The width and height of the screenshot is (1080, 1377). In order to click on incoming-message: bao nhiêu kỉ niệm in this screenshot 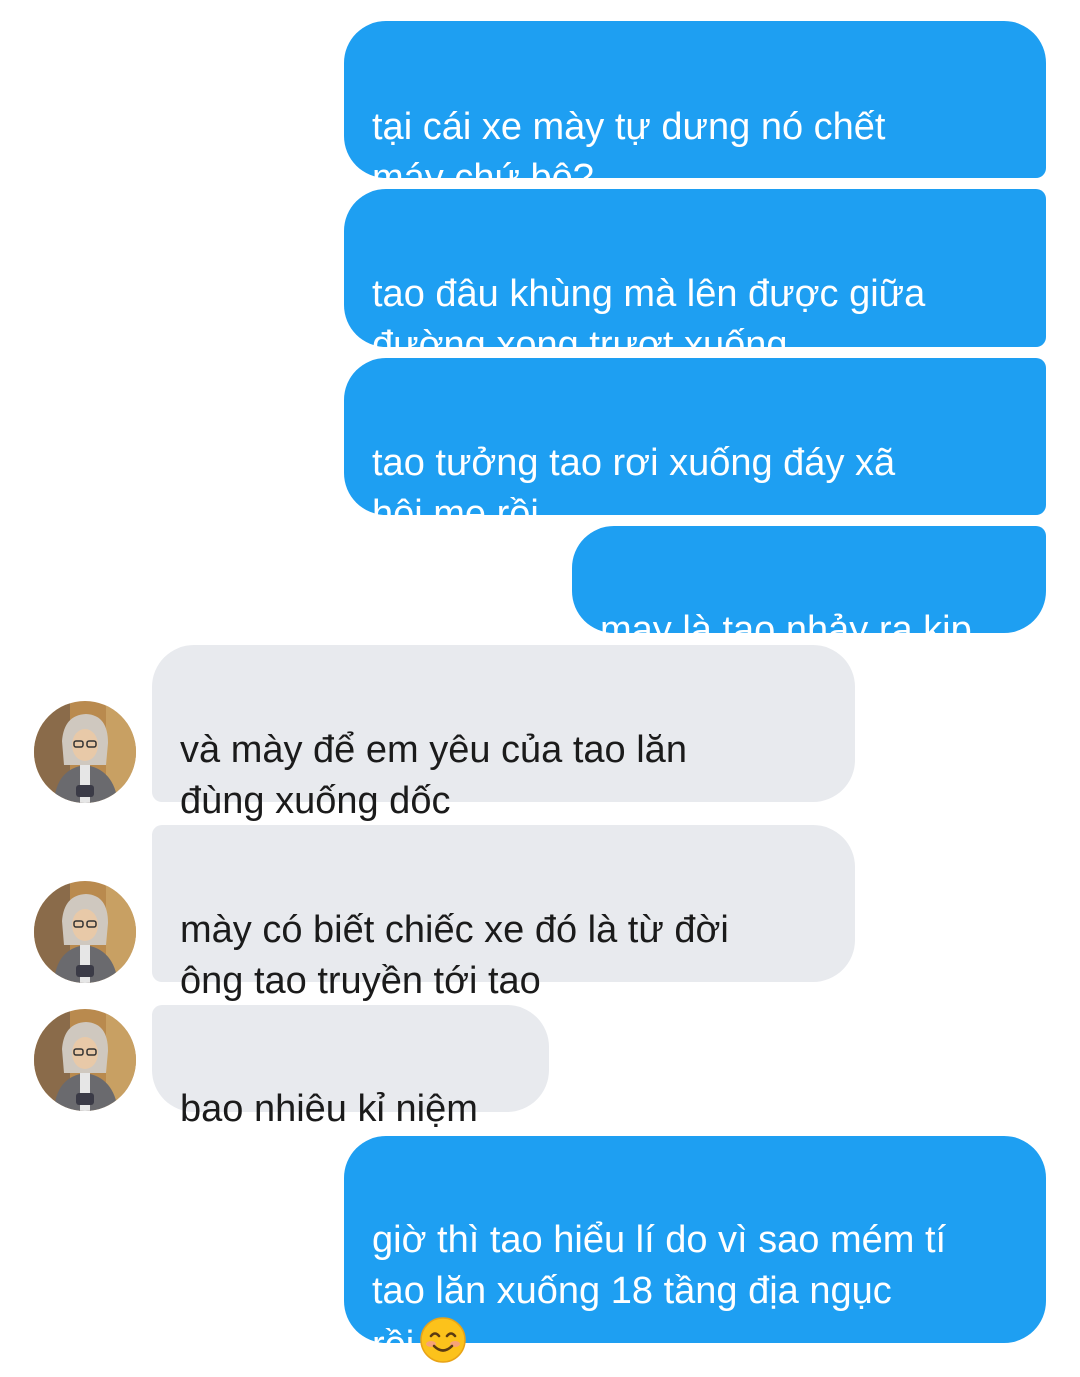, I will do `click(350, 1067)`.